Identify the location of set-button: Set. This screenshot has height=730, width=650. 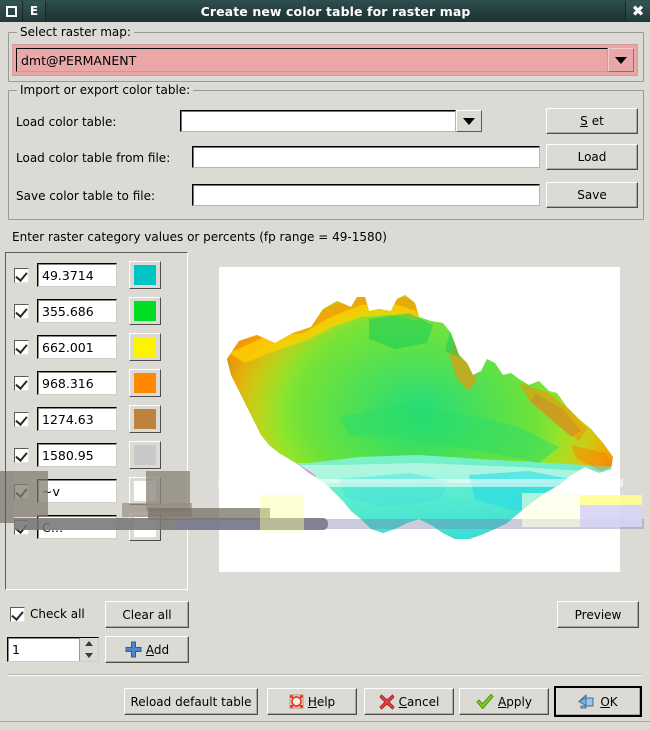
(592, 121).